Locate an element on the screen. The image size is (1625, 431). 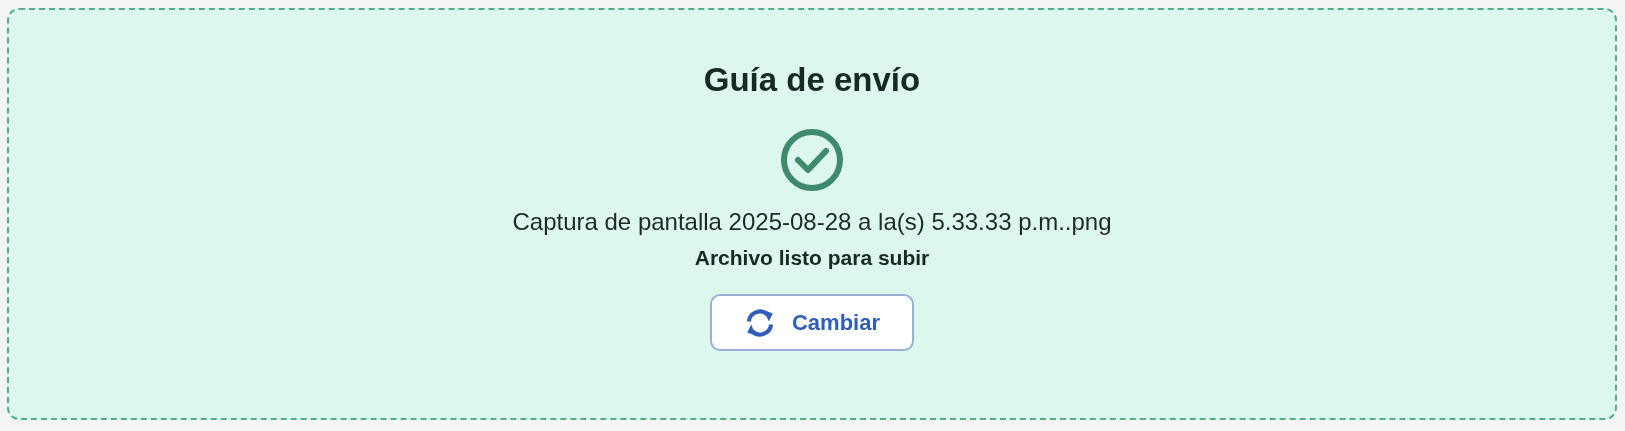
section-title: Guía de envío is located at coordinates (812, 80).